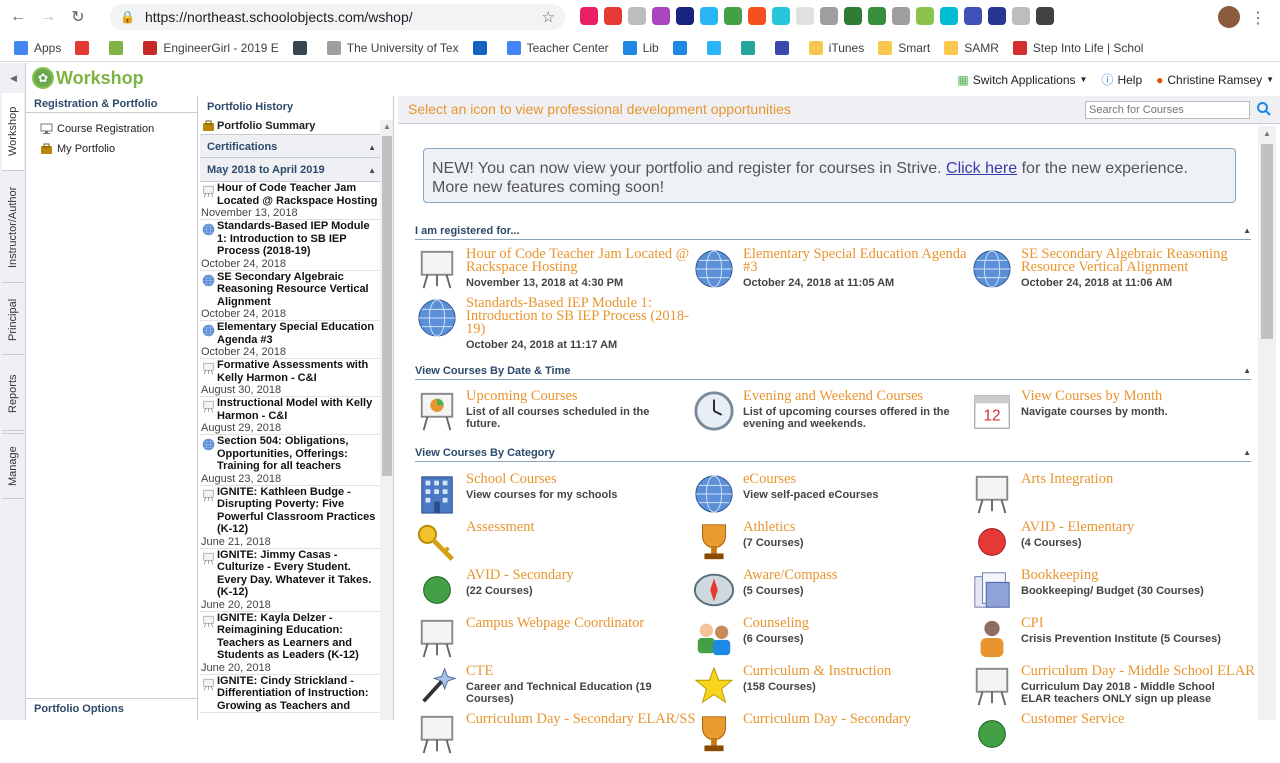  Describe the element at coordinates (48, 17) in the screenshot. I see `forward-icon: →` at that location.